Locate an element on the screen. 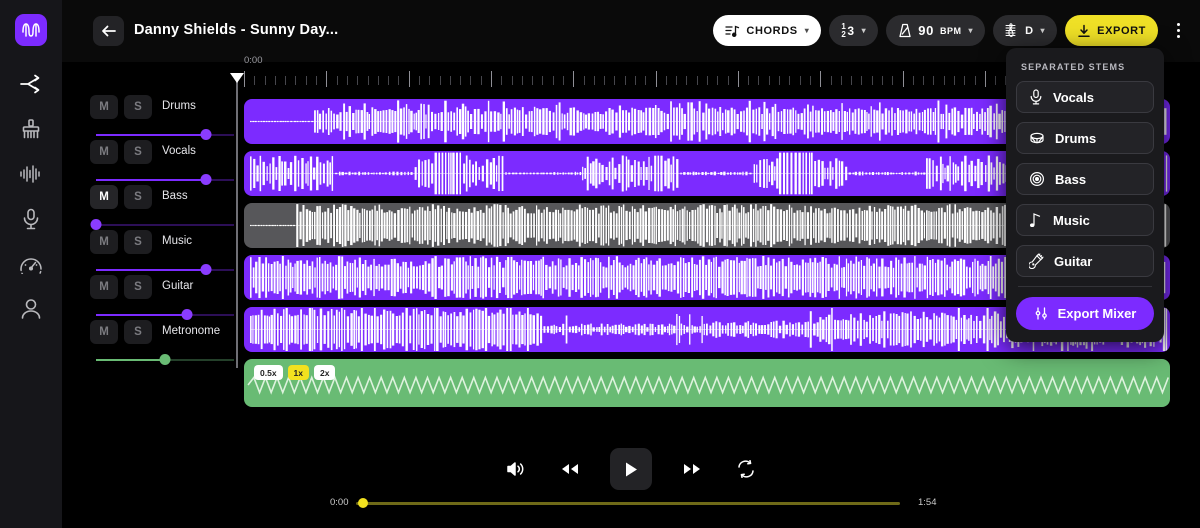 The image size is (1200, 528). stem-item-bass: Bass is located at coordinates (1085, 179).